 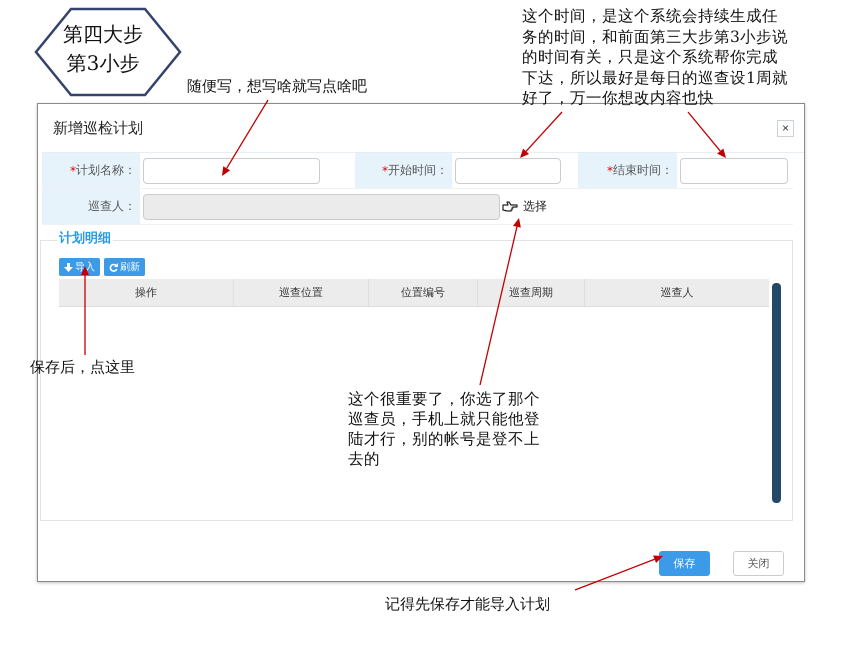 I want to click on refresh-icon, so click(x=113, y=267).